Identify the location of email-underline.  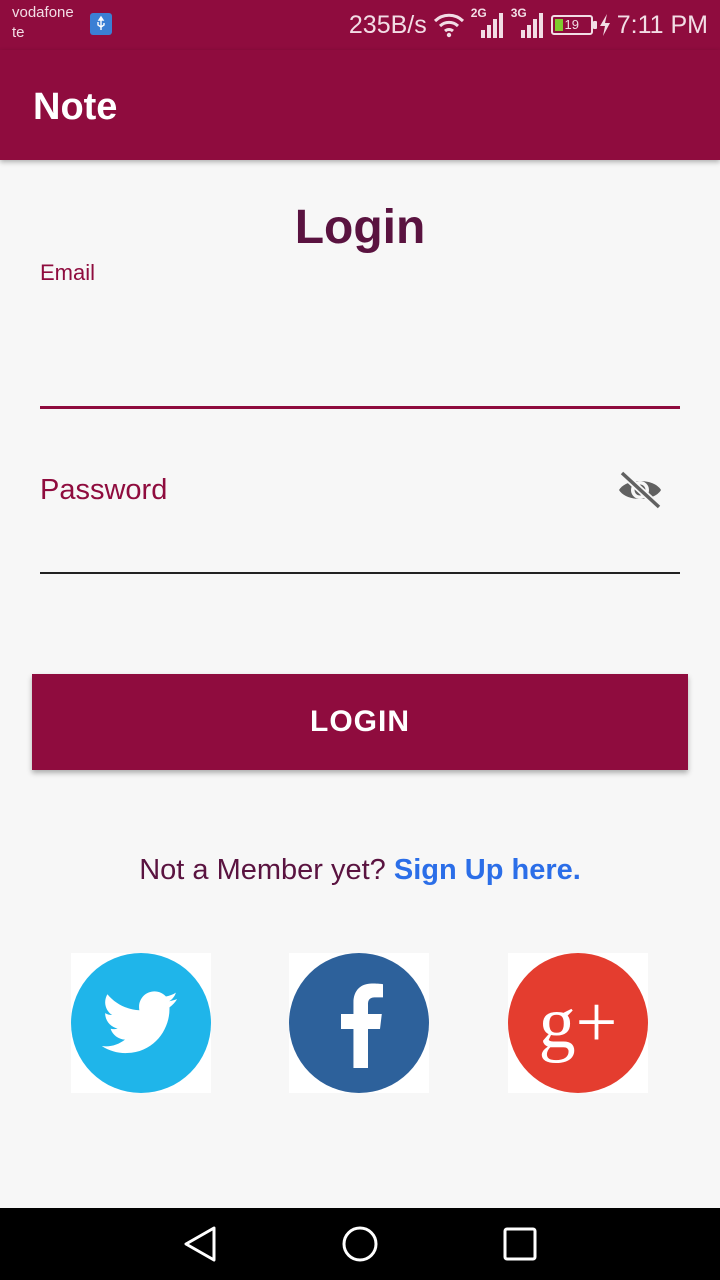
(360, 407).